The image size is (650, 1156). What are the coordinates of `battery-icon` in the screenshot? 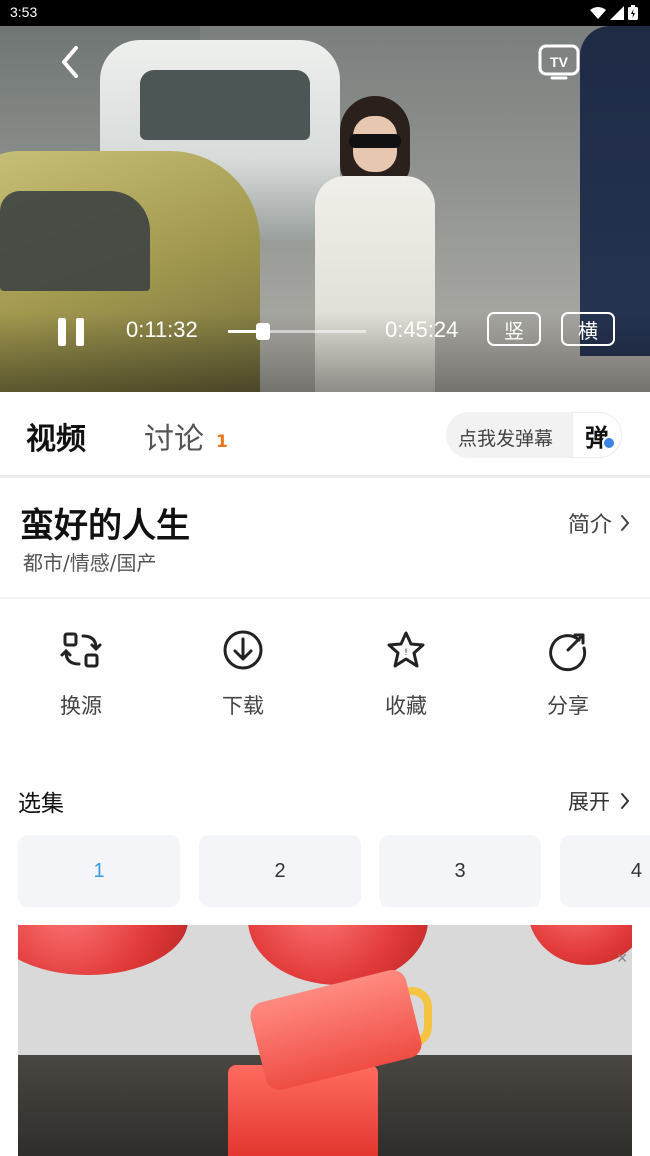 It's located at (633, 12).